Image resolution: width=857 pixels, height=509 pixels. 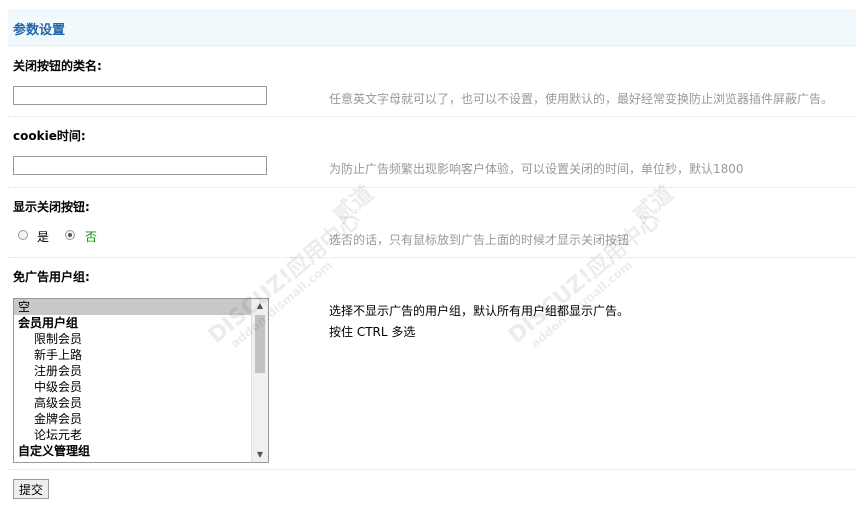 I want to click on cookie-time-tip: 为防止广告频繁出现影响客户体验，可以设置关闭的时间，单位秒，默认1800, so click(x=536, y=169).